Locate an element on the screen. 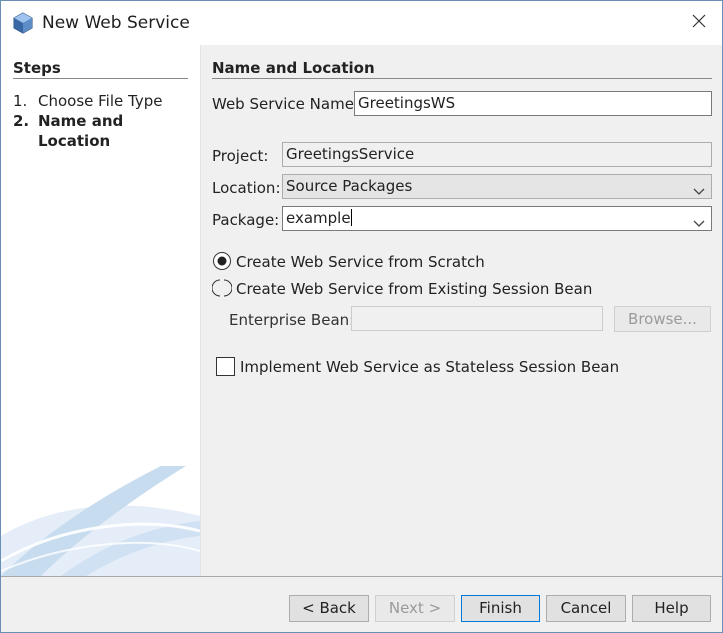  help-button: Help is located at coordinates (671, 608).